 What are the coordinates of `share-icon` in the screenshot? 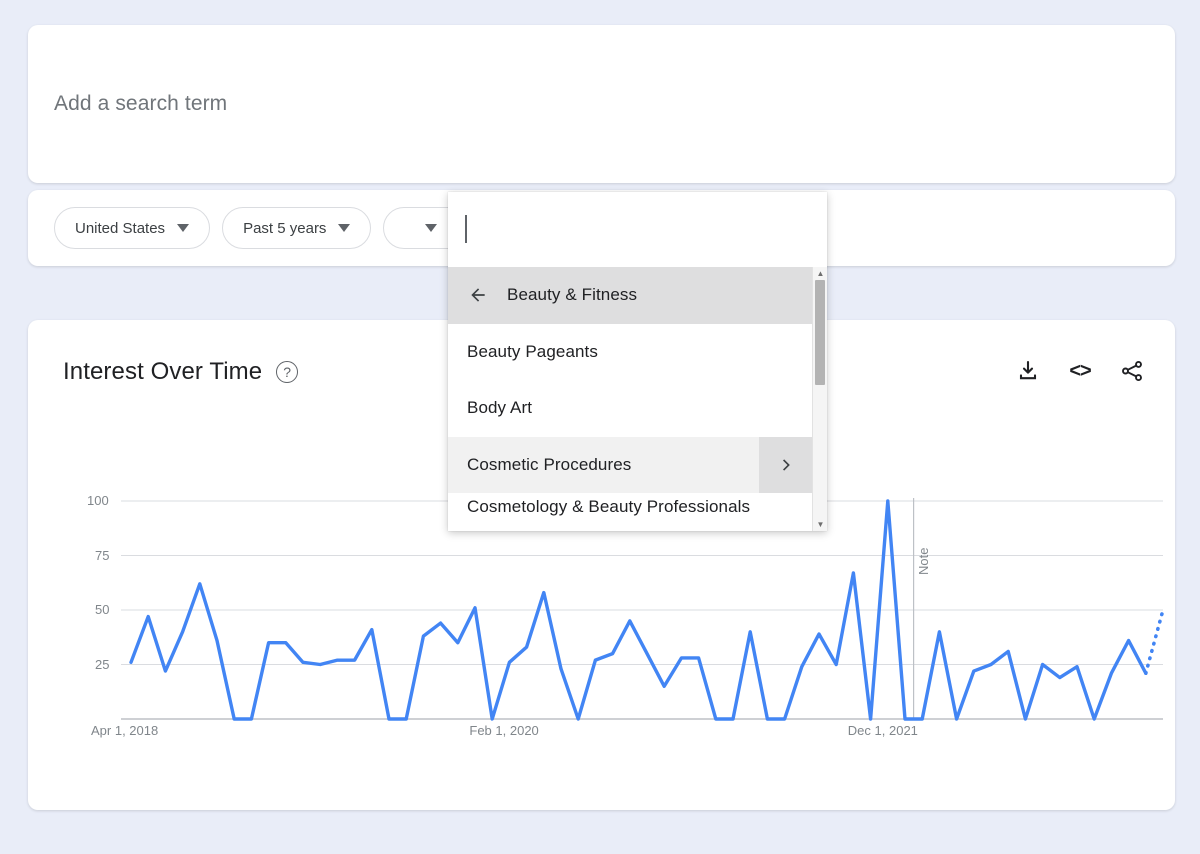 It's located at (1132, 371).